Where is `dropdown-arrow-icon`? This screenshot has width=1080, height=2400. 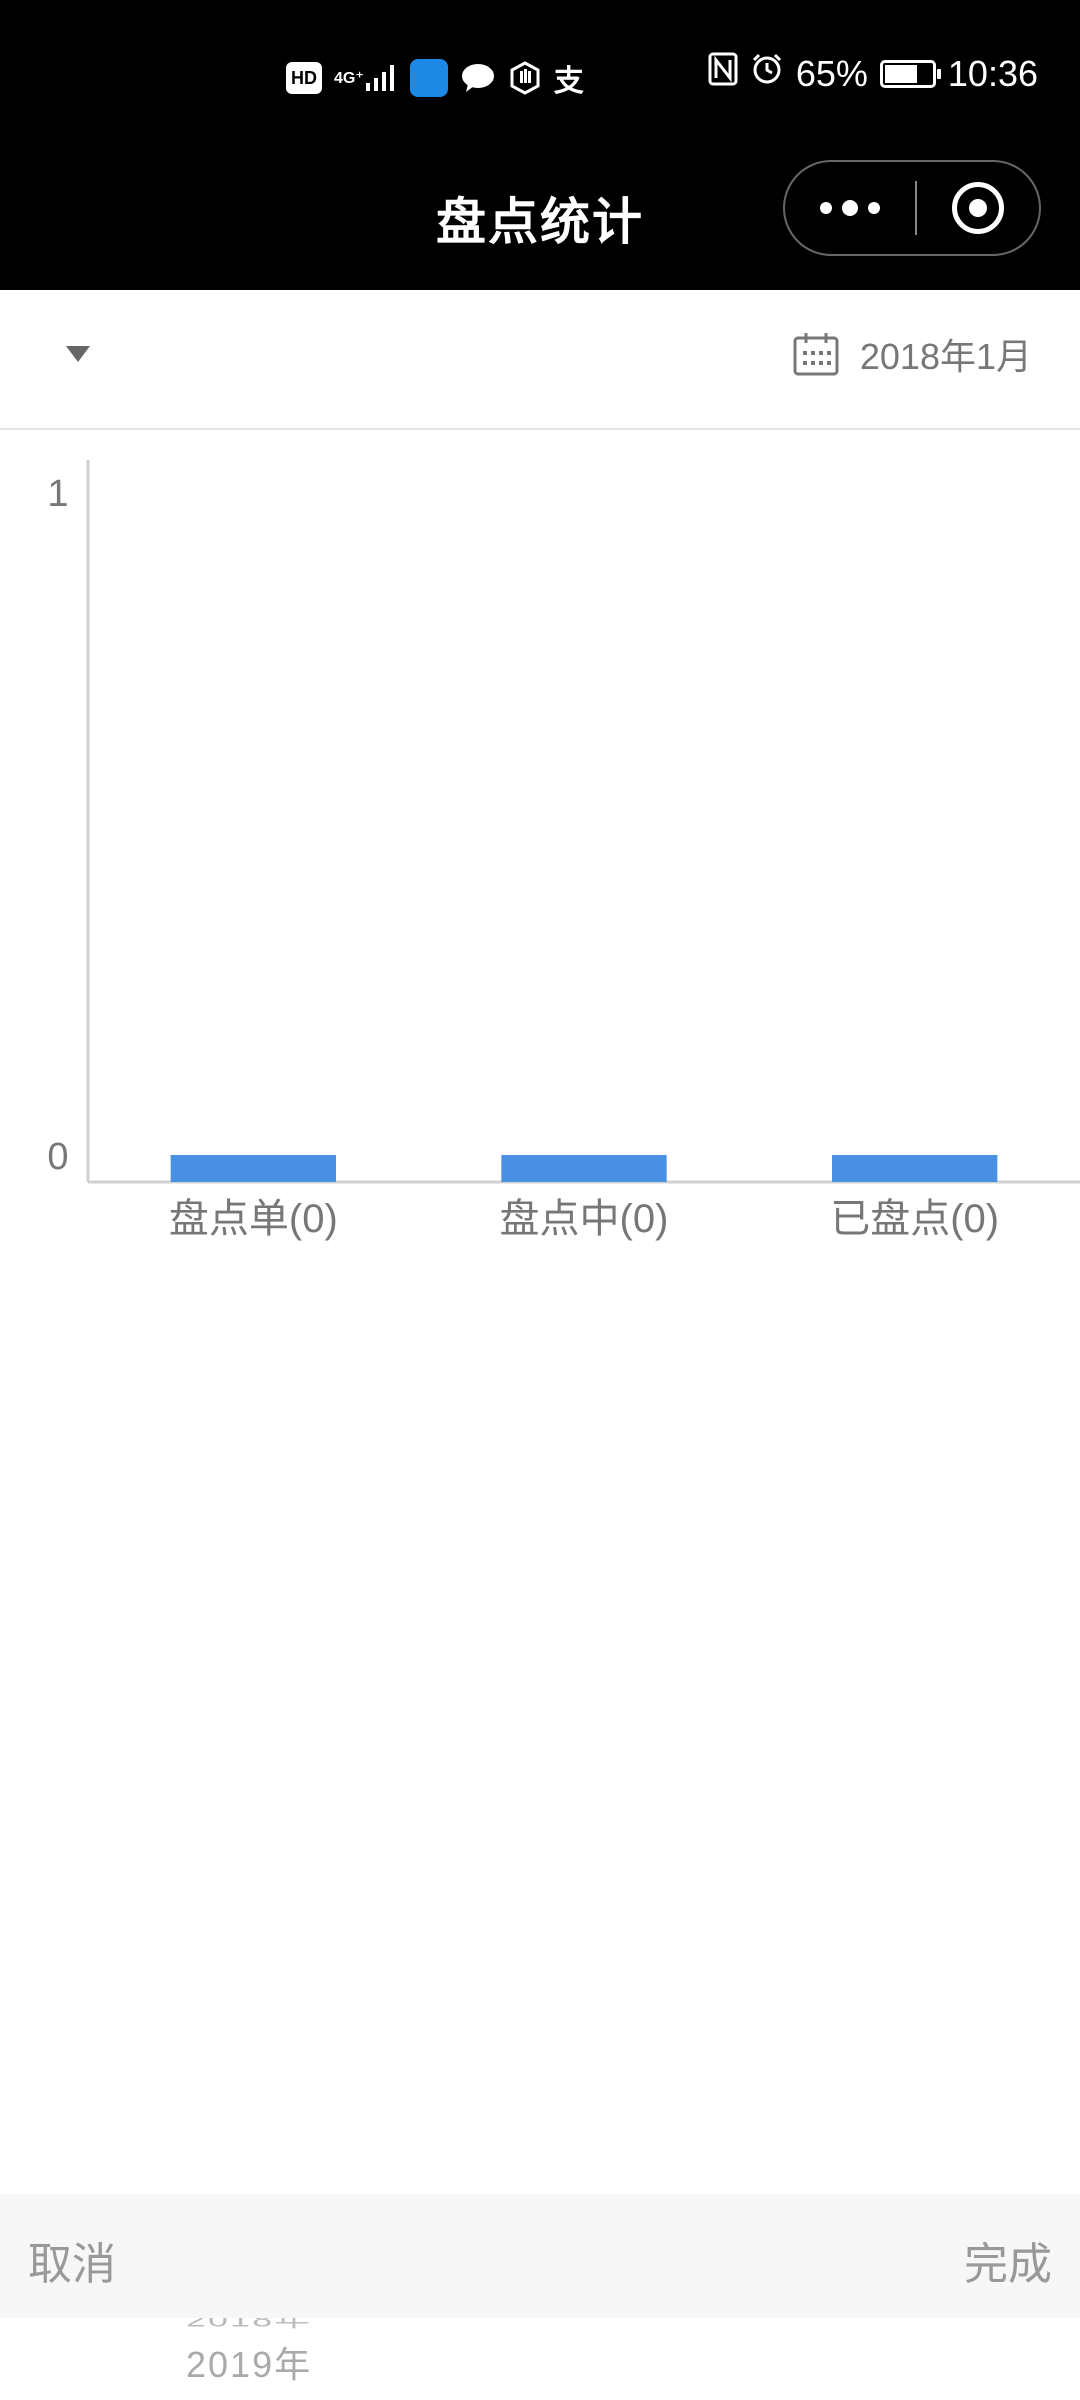
dropdown-arrow-icon is located at coordinates (78, 354).